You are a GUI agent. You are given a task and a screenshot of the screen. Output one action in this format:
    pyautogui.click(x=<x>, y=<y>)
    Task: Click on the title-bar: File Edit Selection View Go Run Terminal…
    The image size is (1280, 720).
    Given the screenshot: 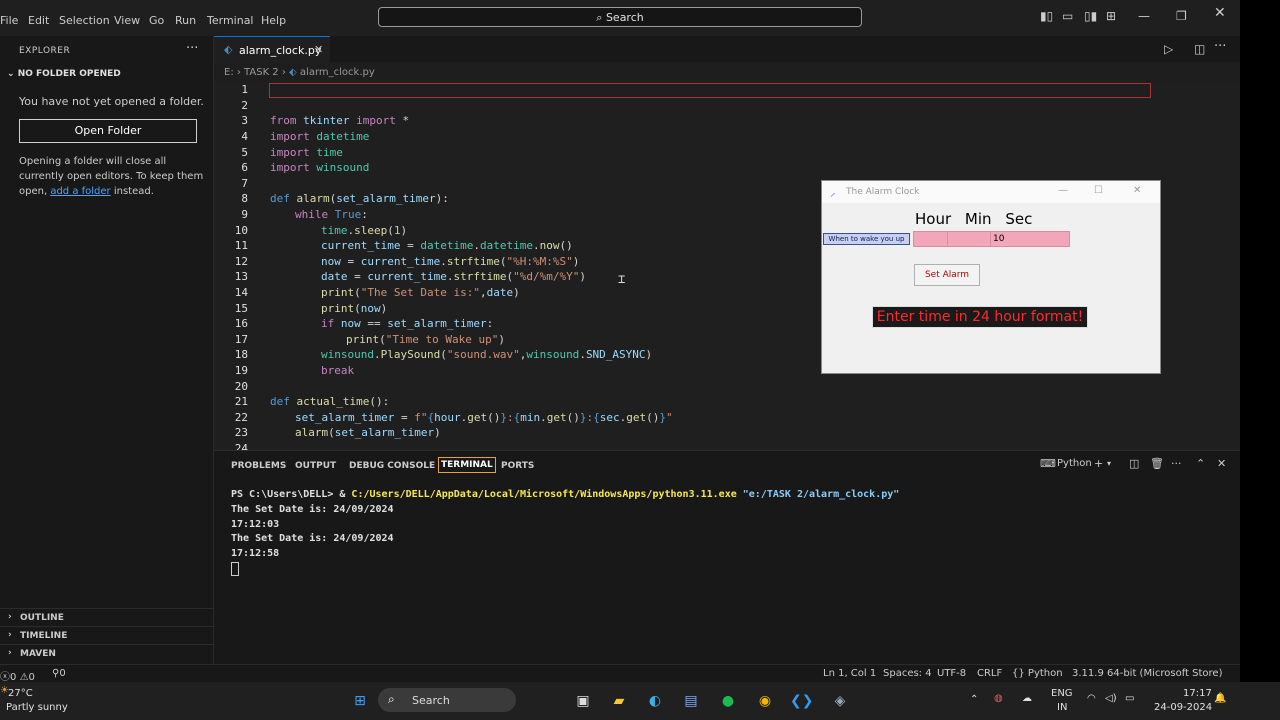 What is the action you would take?
    pyautogui.click(x=620, y=18)
    